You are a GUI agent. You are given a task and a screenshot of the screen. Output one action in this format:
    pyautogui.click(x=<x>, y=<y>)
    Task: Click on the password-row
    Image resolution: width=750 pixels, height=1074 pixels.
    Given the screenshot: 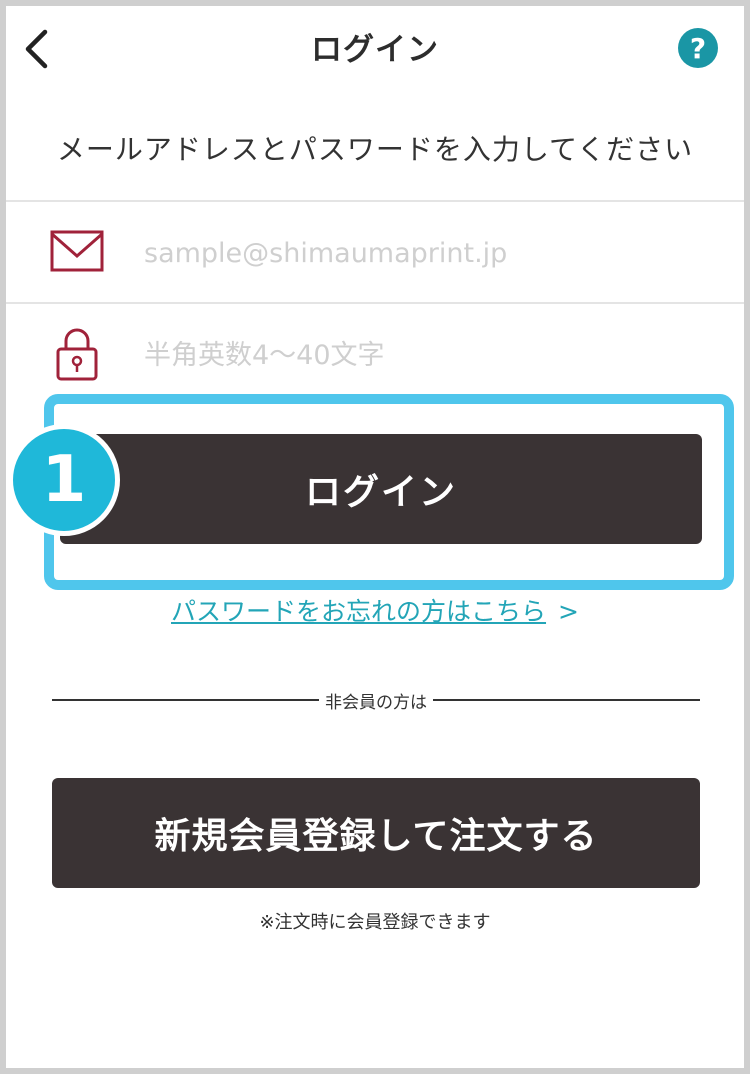 What is the action you would take?
    pyautogui.click(x=375, y=354)
    